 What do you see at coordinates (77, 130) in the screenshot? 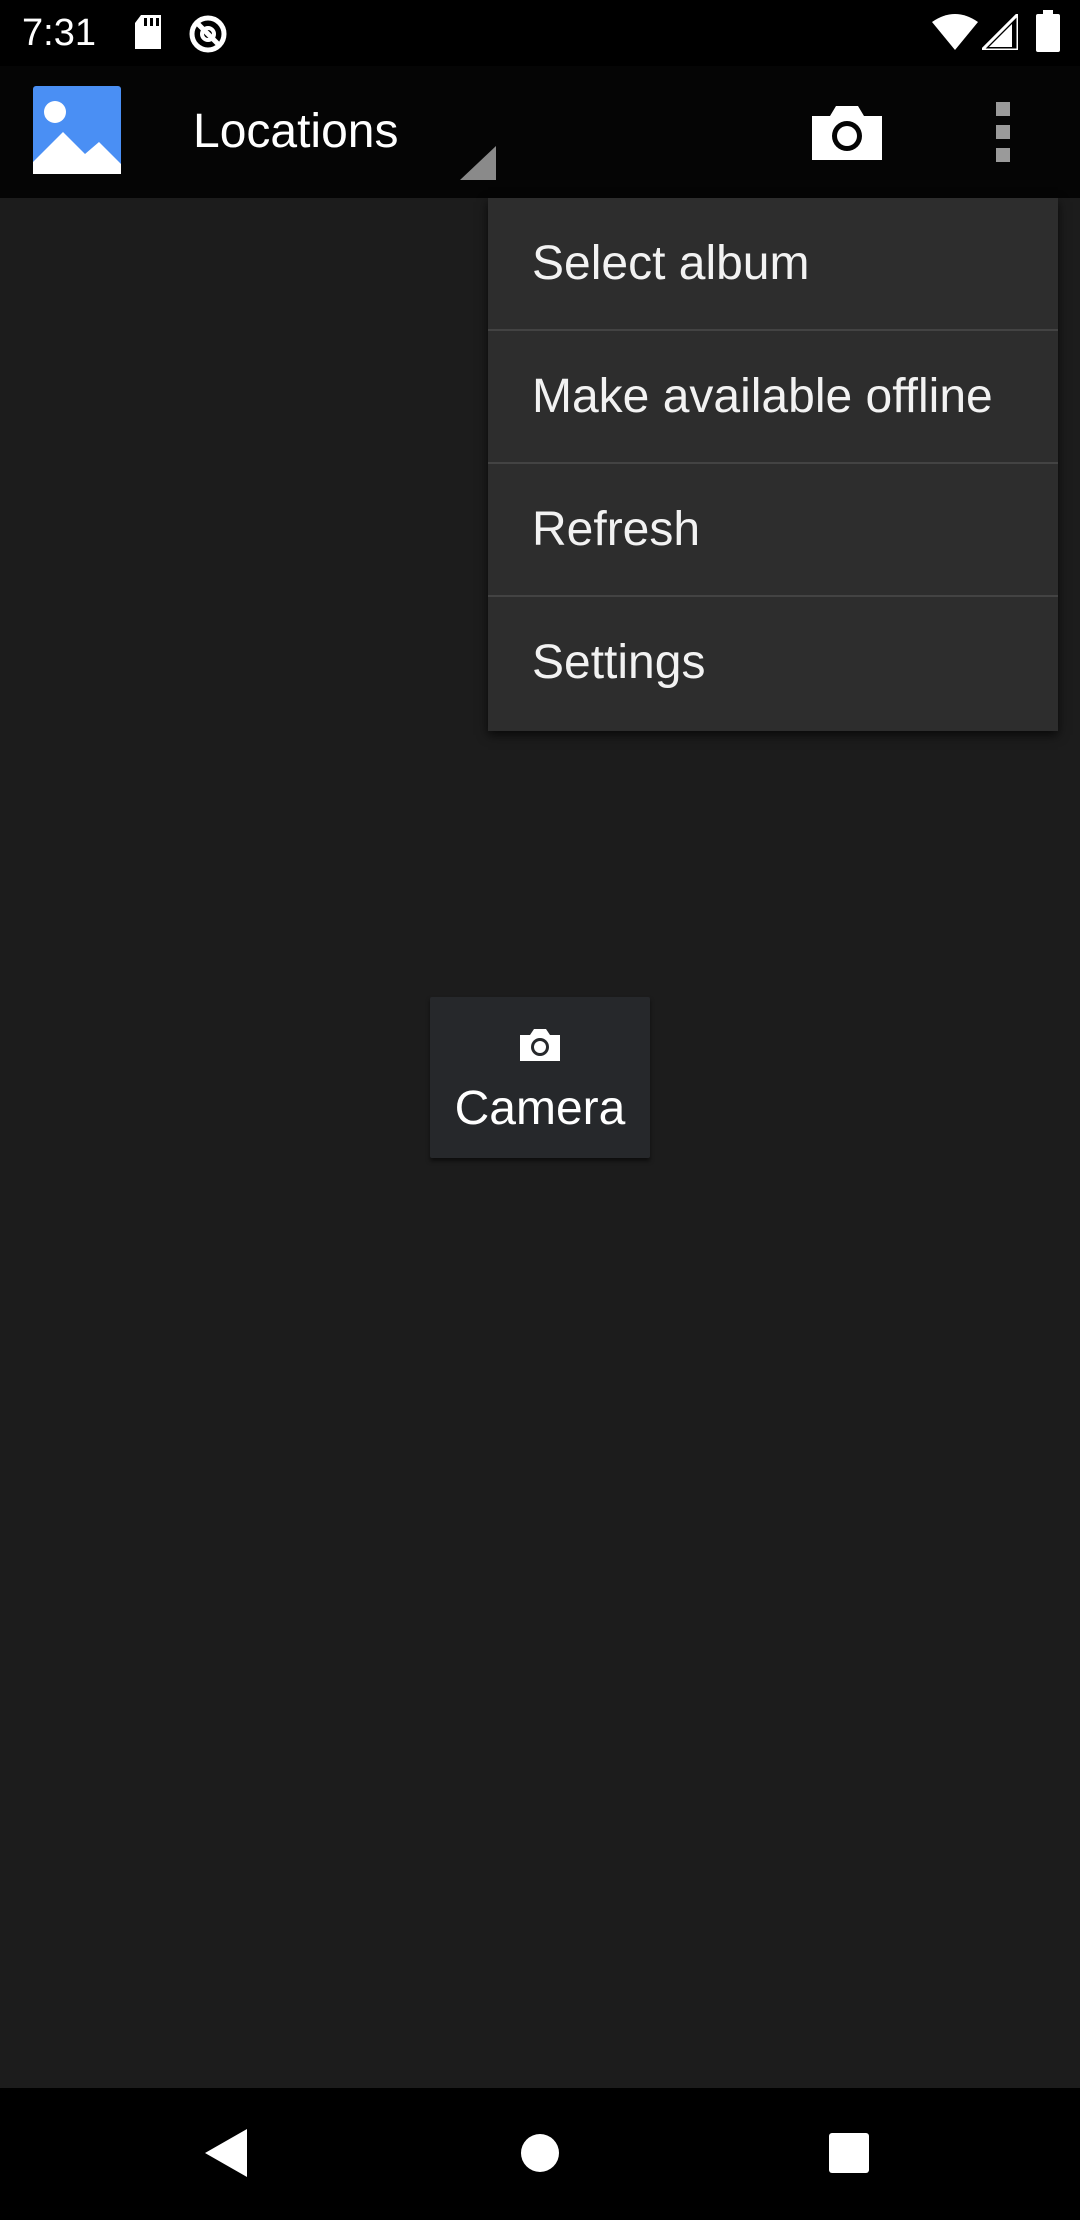
I see `gallery-logo-icon` at bounding box center [77, 130].